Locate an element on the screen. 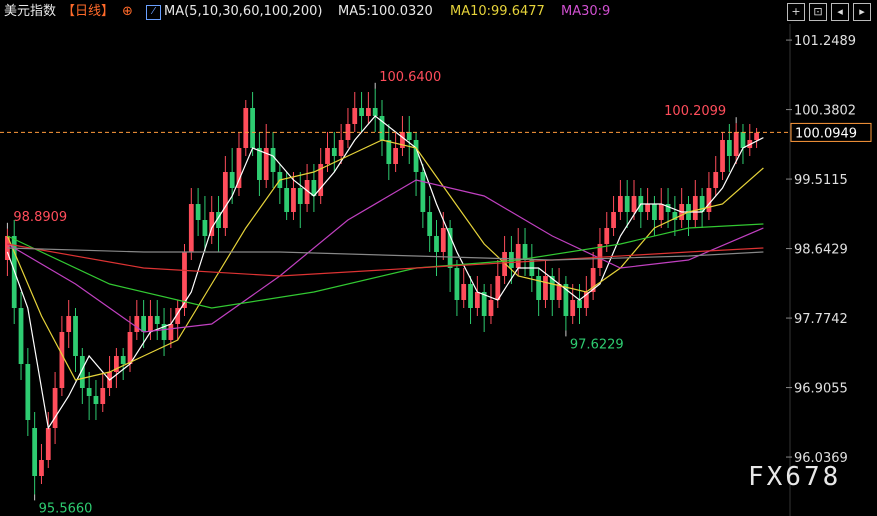 The height and width of the screenshot is (516, 877). period-label: 【日线】 is located at coordinates (88, 12).